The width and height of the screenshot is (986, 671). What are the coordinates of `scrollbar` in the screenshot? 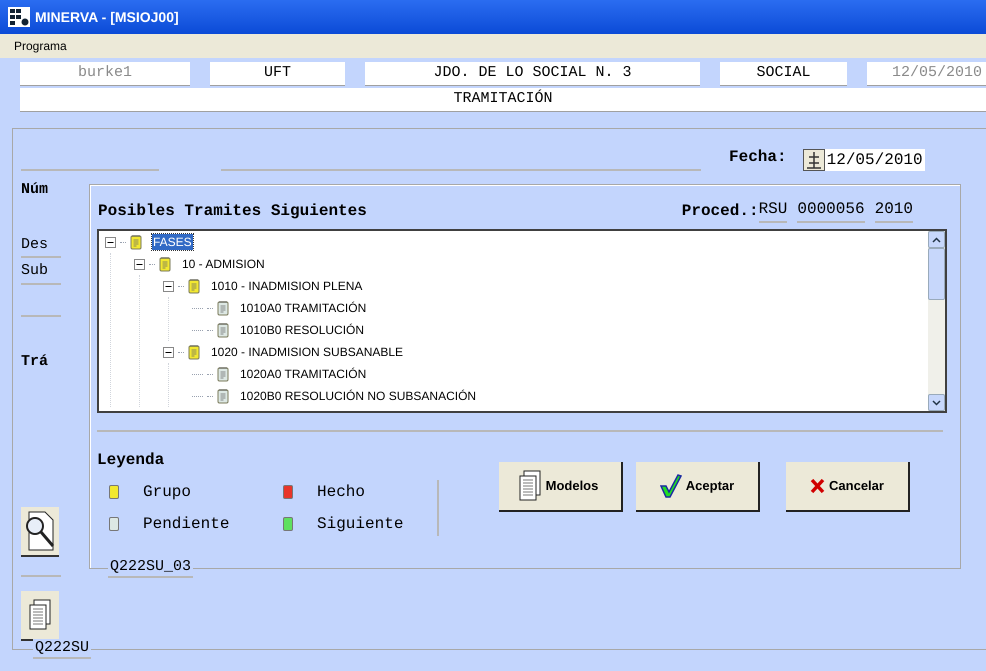 It's located at (936, 321).